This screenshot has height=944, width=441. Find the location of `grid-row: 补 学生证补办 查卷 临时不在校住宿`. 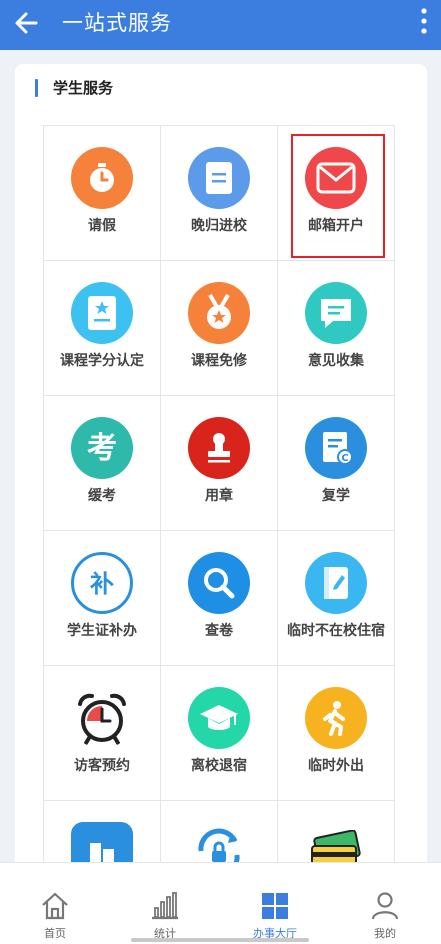

grid-row: 补 学生证补办 查卷 临时不在校住宿 is located at coordinates (219, 598).